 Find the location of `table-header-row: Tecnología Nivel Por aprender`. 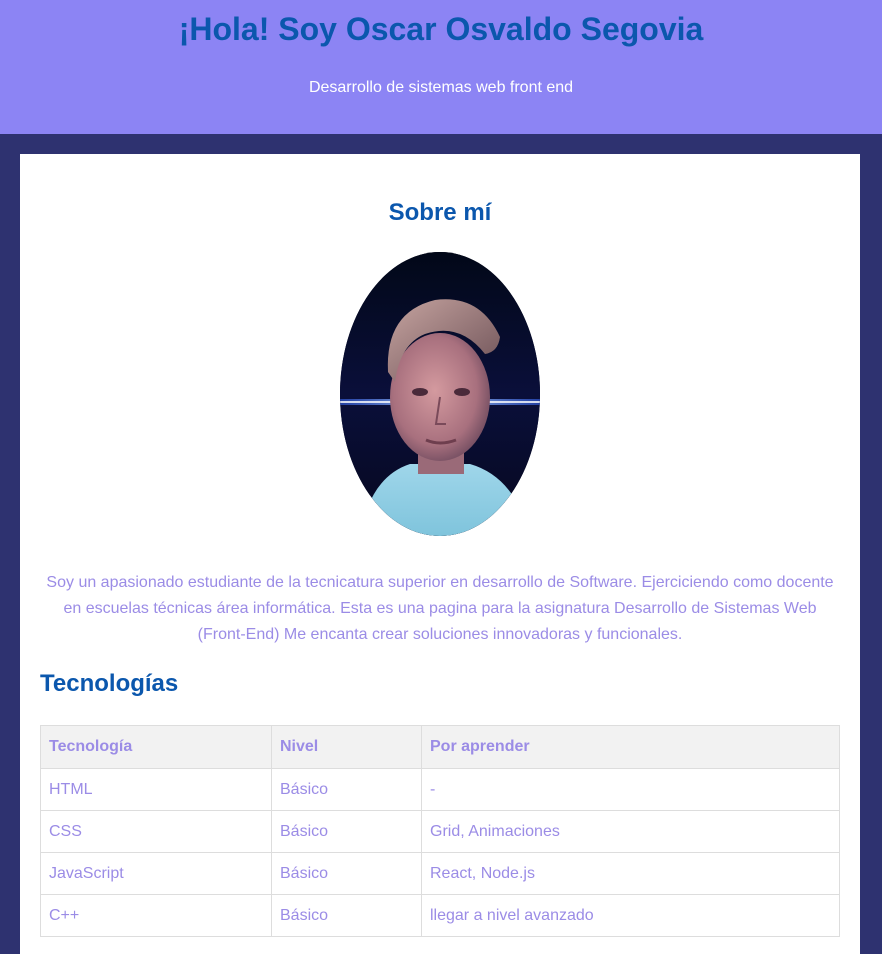

table-header-row: Tecnología Nivel Por aprender is located at coordinates (440, 747).